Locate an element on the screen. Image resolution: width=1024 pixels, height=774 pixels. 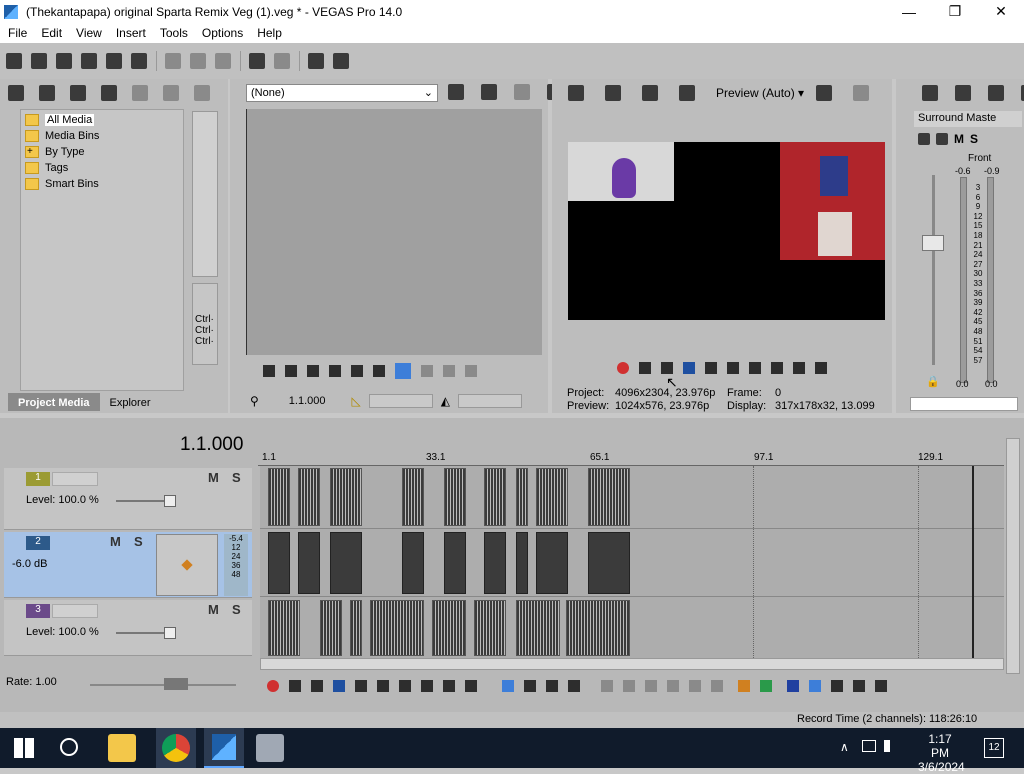
master-speaker-icon is located at coordinates (996, 93).